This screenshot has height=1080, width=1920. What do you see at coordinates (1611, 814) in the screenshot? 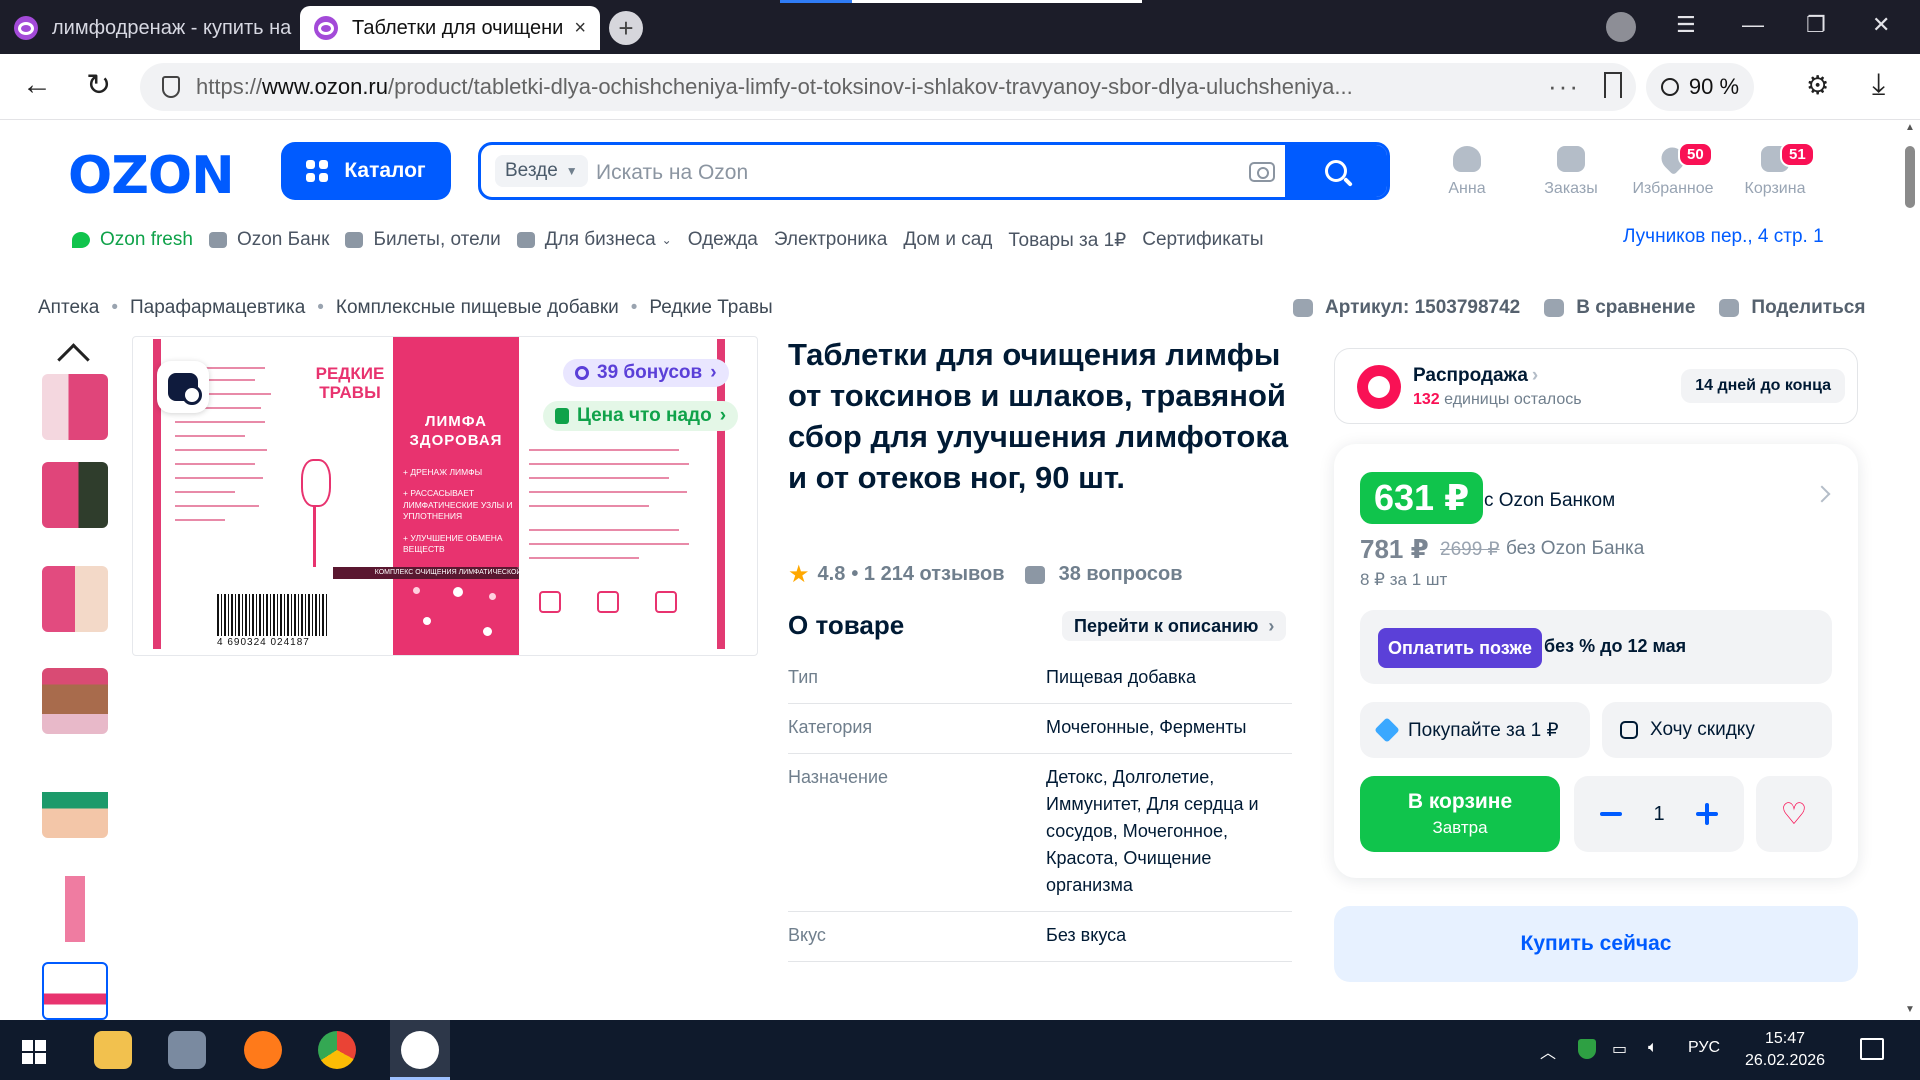
I see `decrease-button` at bounding box center [1611, 814].